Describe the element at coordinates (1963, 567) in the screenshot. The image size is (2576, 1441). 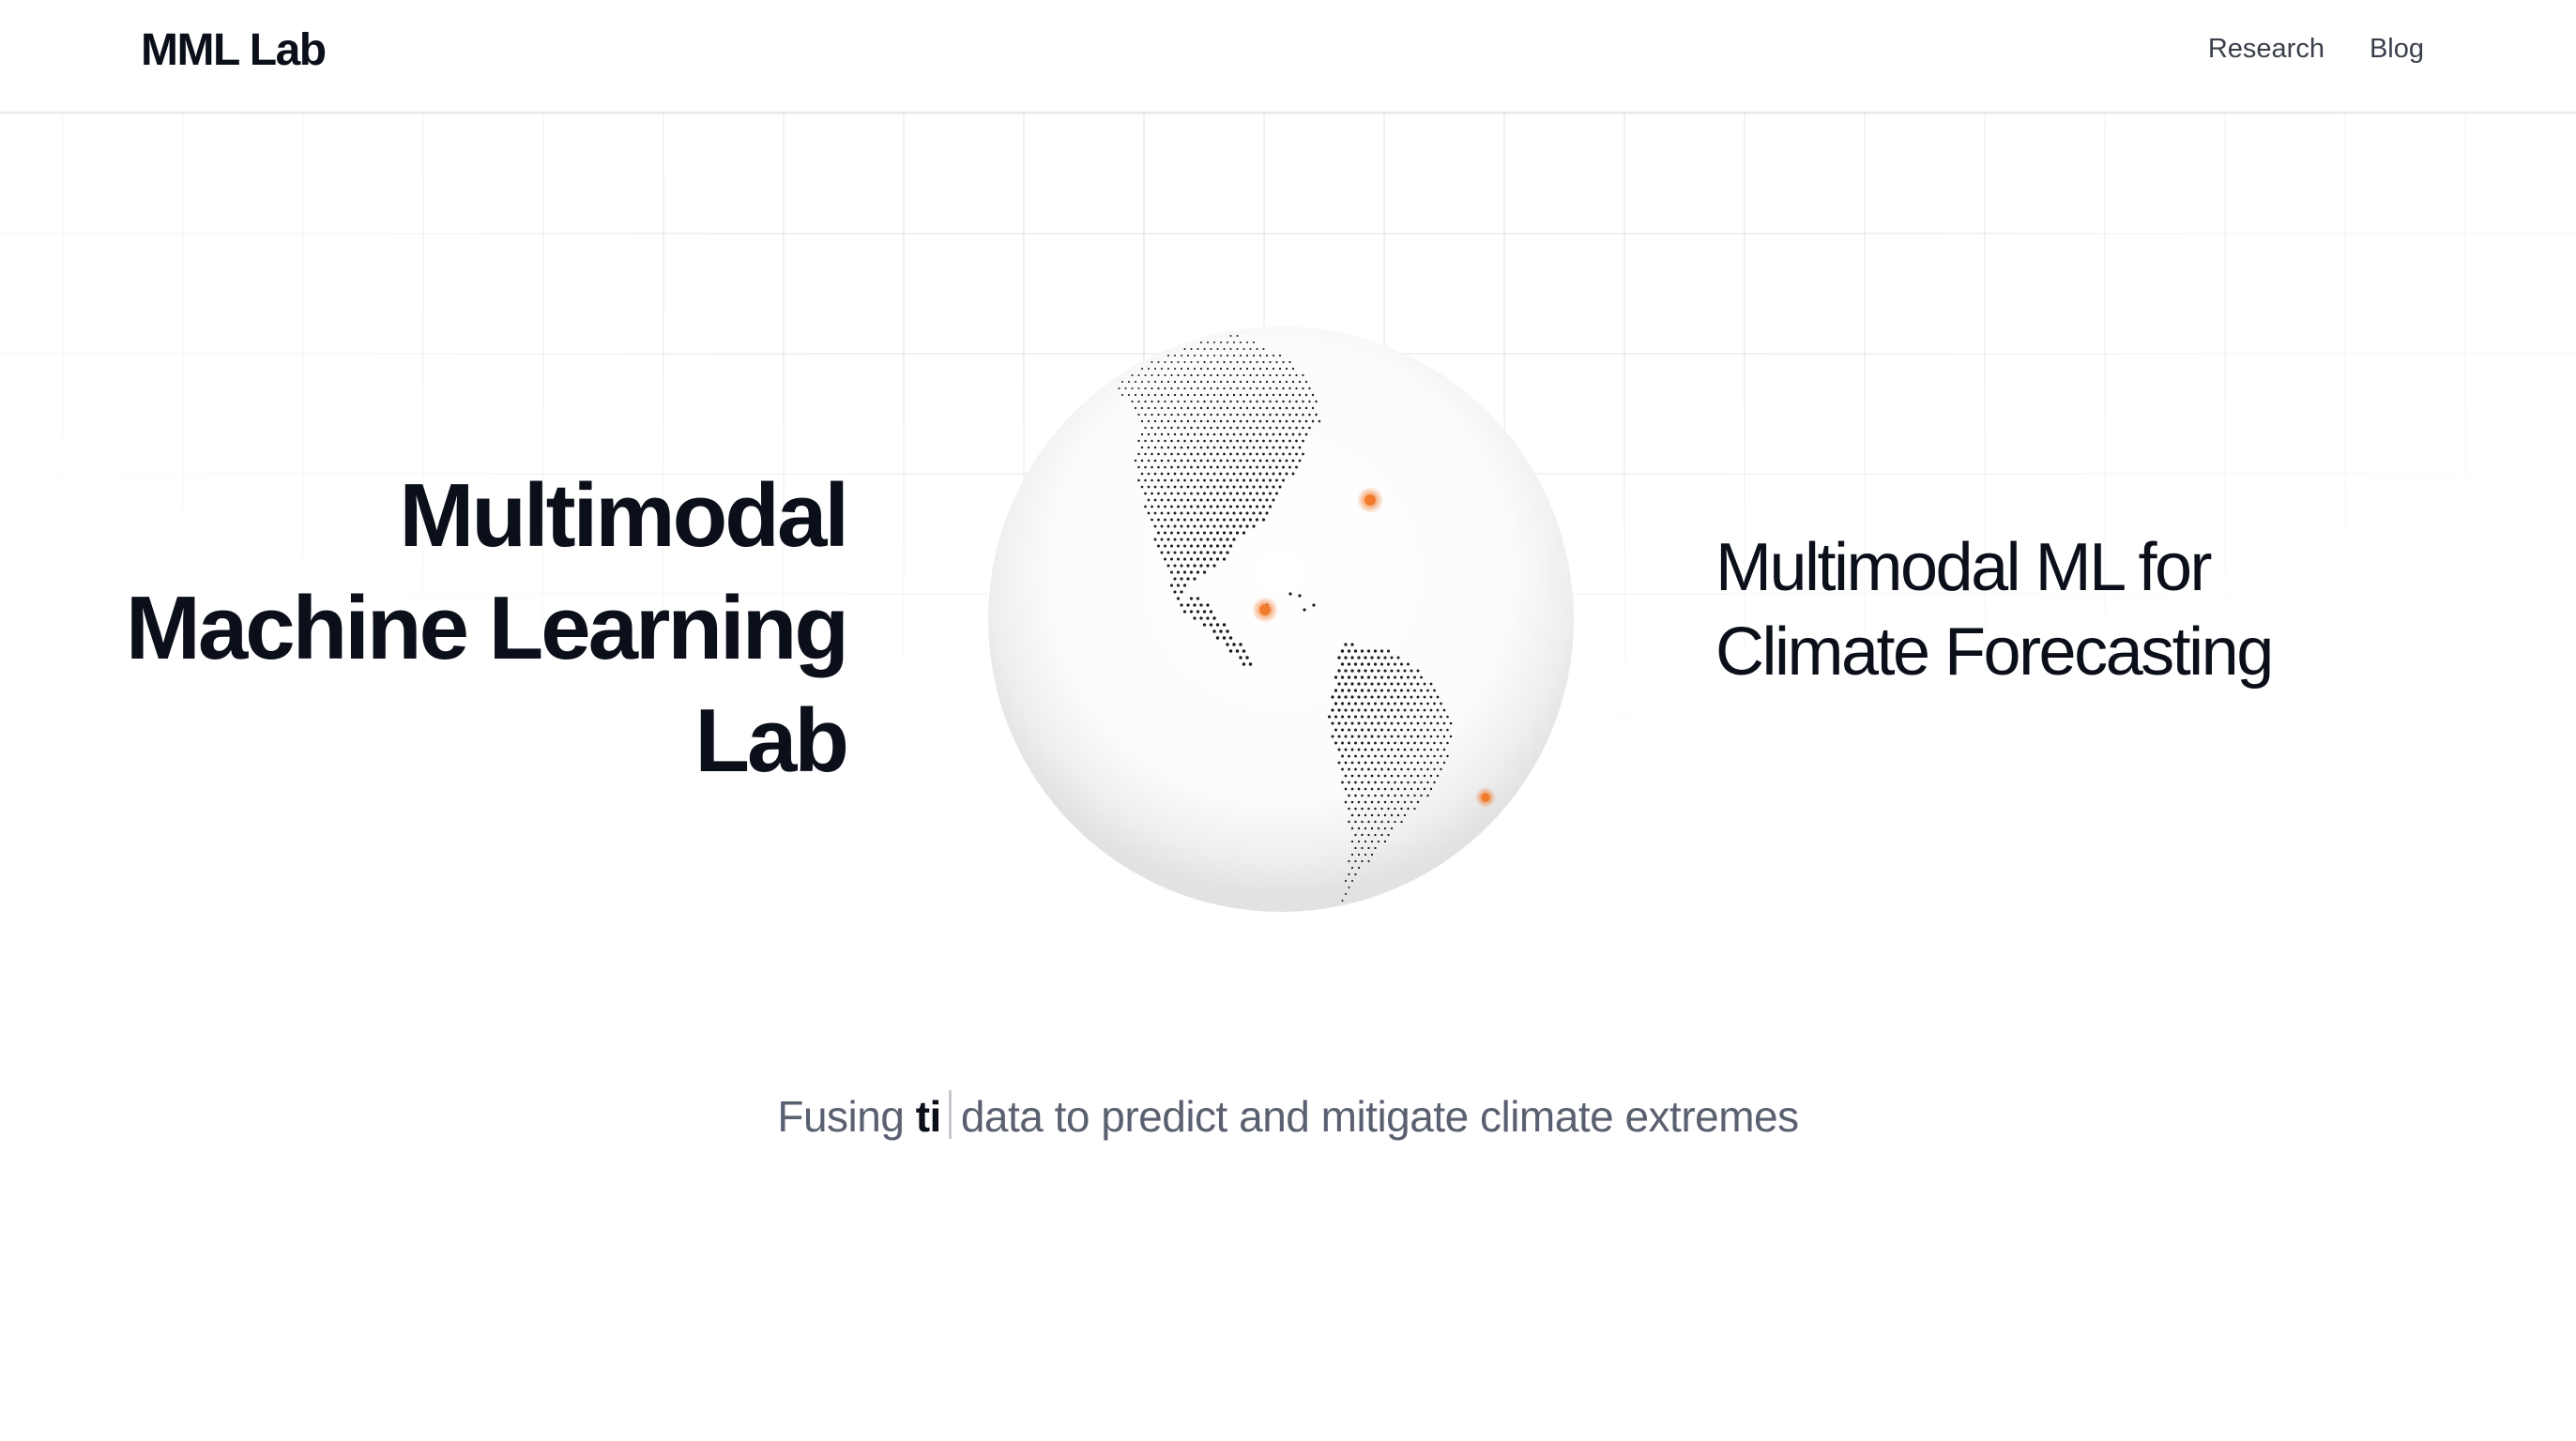
I see `hero-subtitle-line: Multimodal ML for` at that location.